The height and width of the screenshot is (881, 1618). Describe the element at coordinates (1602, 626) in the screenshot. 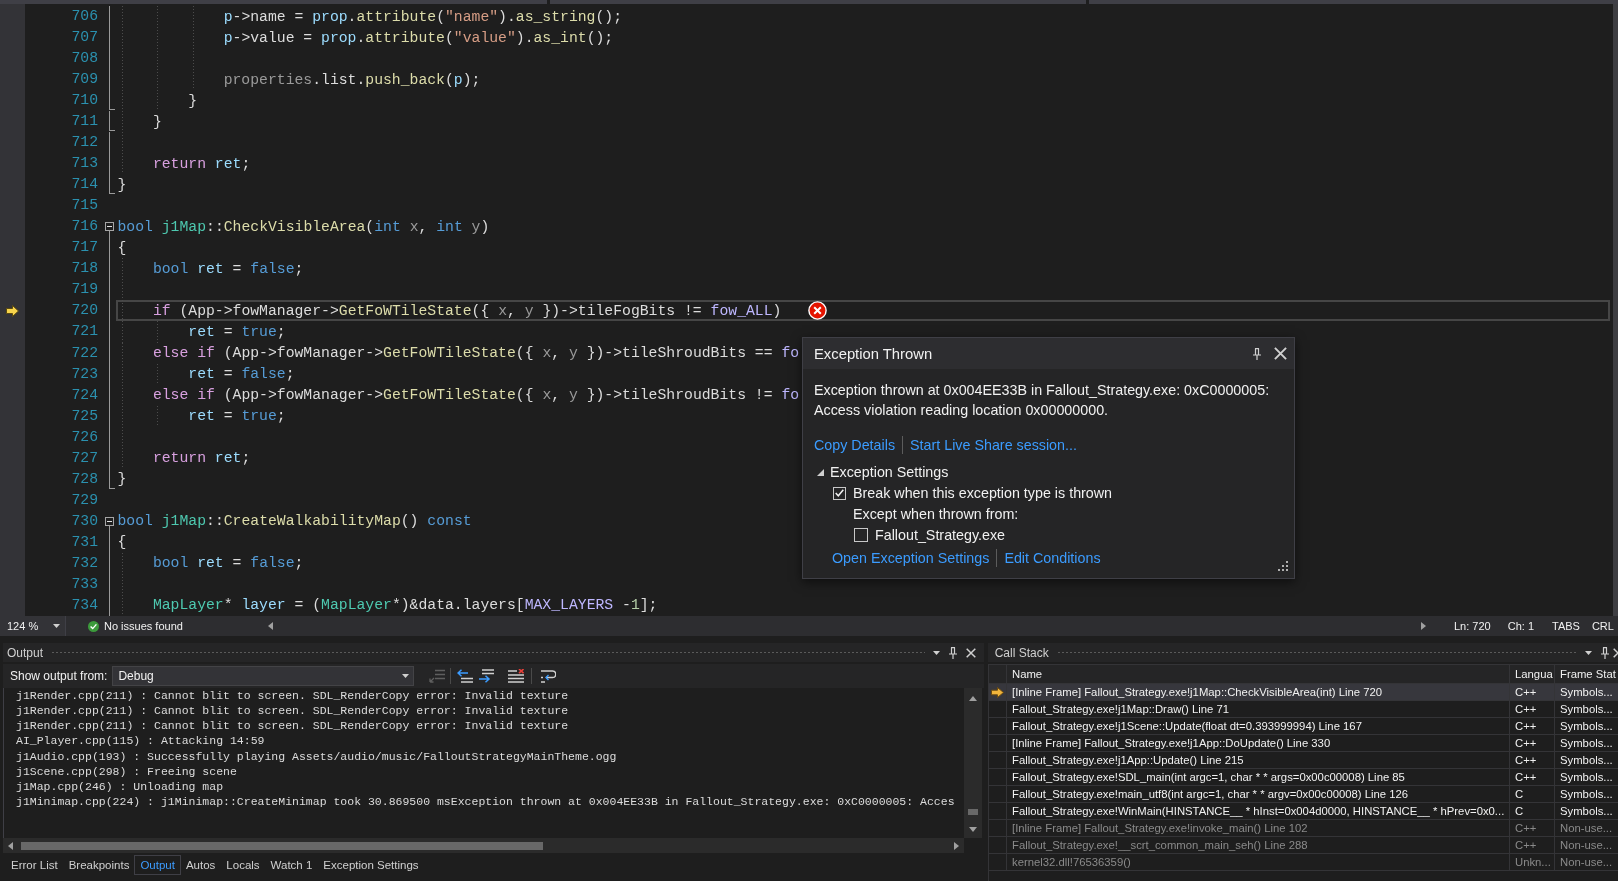

I see `line-ending-indicator: CRL` at that location.